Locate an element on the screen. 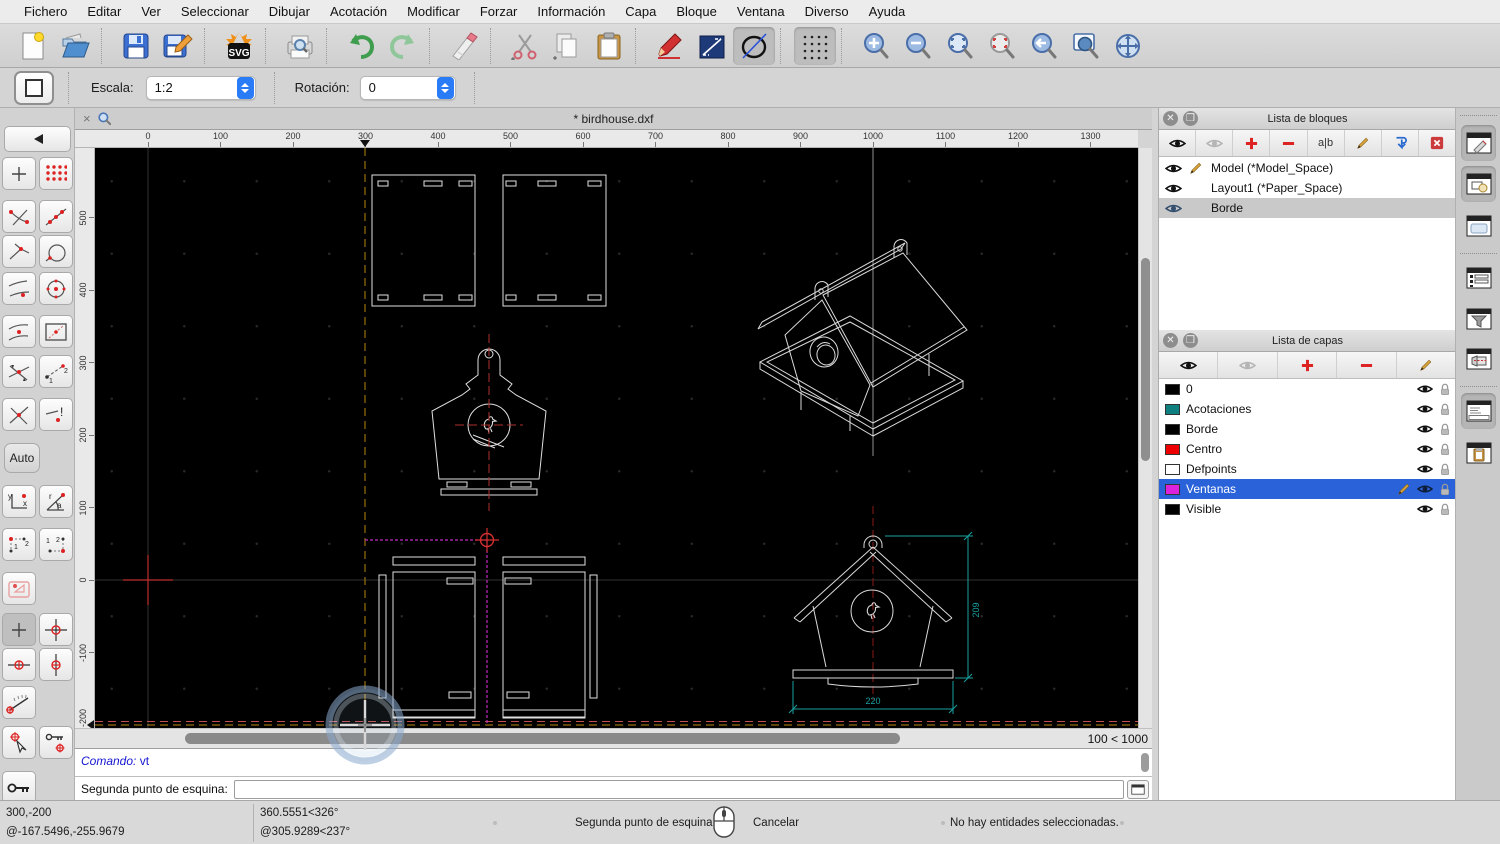 The height and width of the screenshot is (844, 1500). menu-ayuda: Ayuda is located at coordinates (887, 11).